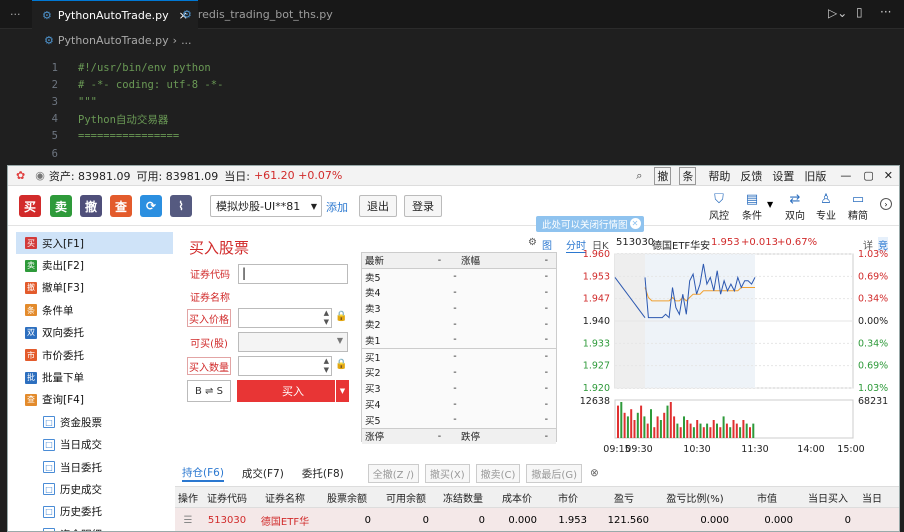  What do you see at coordinates (828, 497) in the screenshot?
I see `column-header: 当日买入` at bounding box center [828, 497].